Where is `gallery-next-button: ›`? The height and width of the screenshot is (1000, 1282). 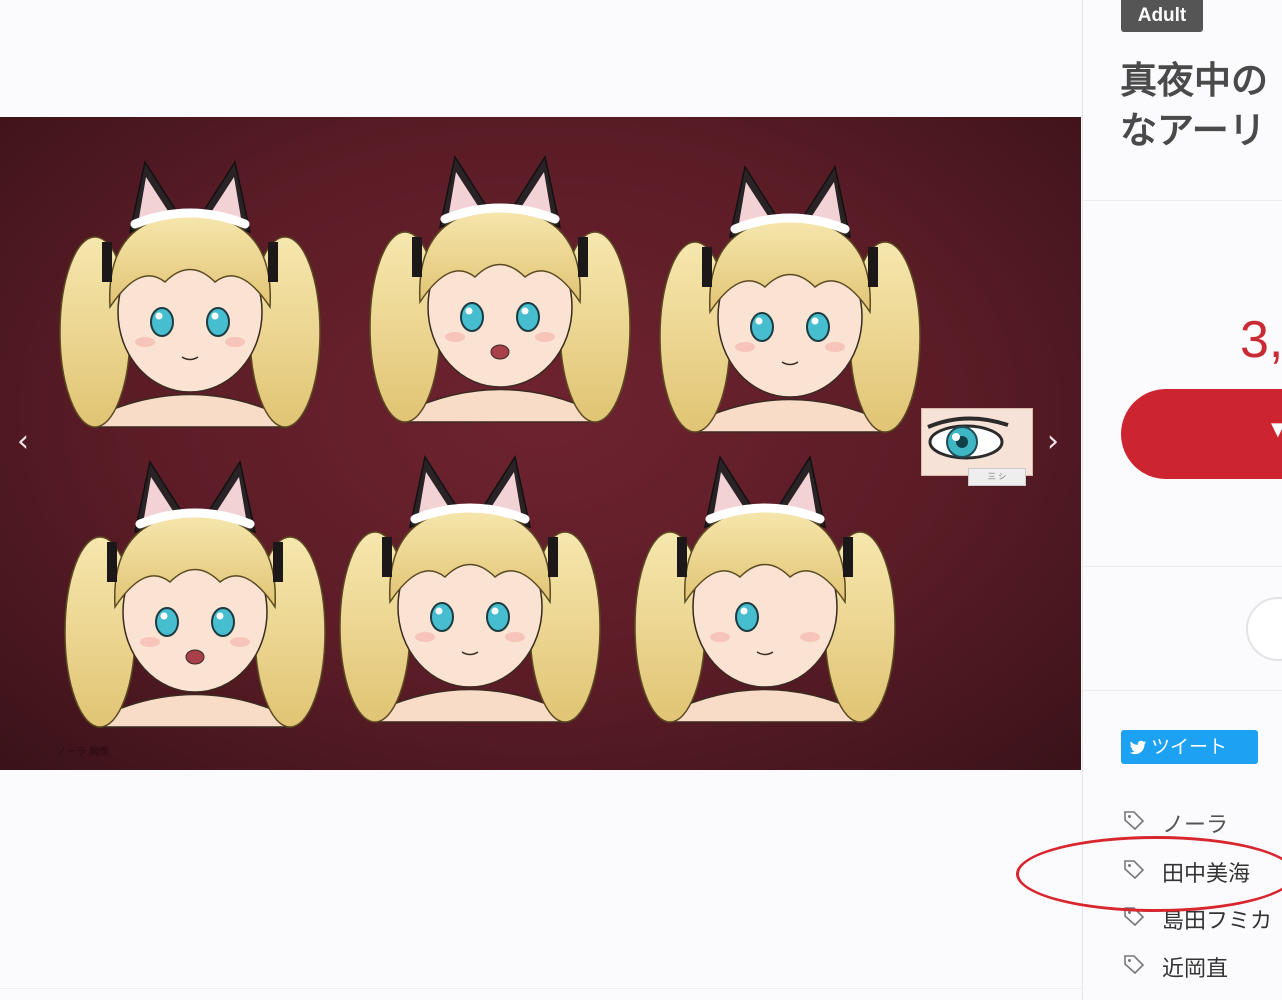 gallery-next-button: › is located at coordinates (1053, 442).